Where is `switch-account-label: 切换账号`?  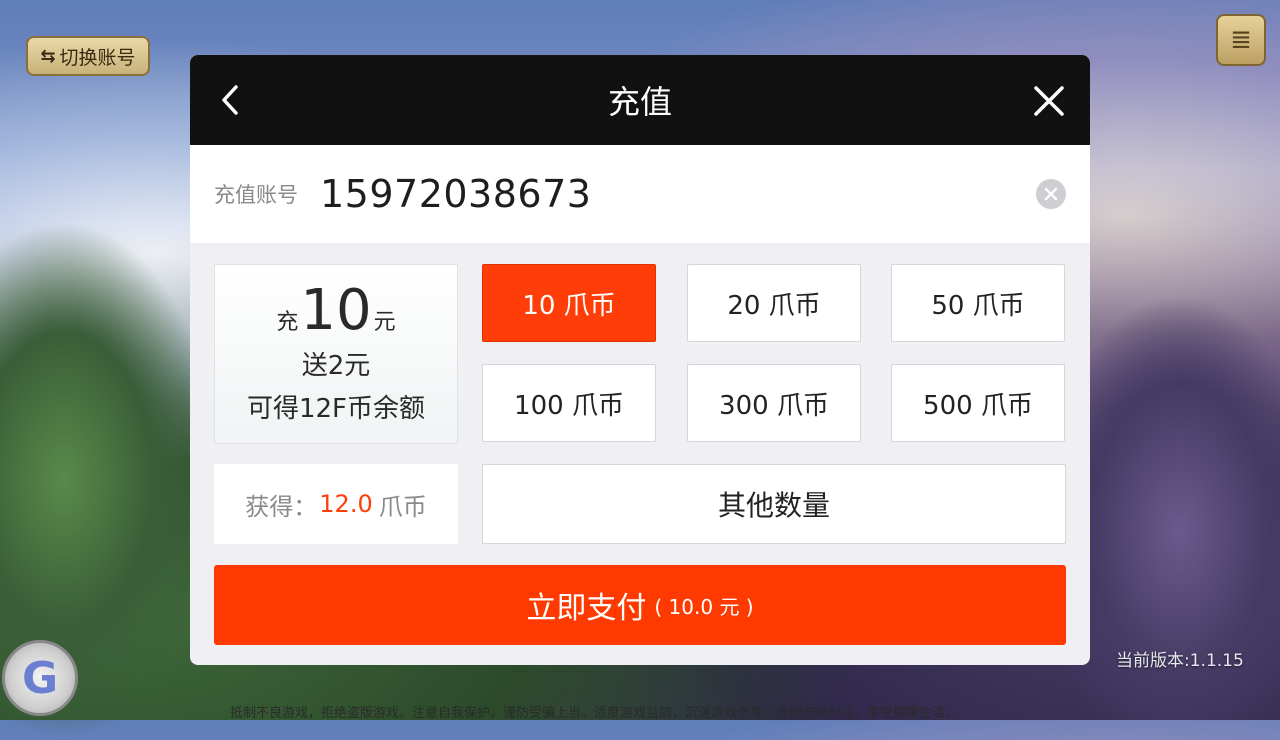 switch-account-label: 切换账号 is located at coordinates (97, 57).